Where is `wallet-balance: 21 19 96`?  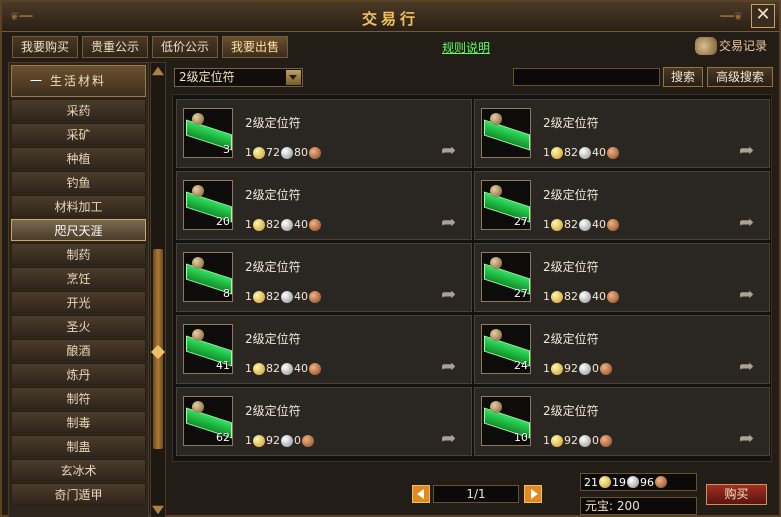 wallet-balance: 21 19 96 is located at coordinates (638, 482).